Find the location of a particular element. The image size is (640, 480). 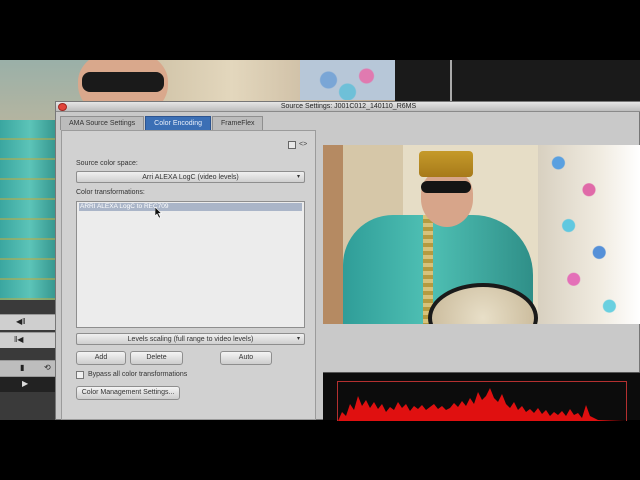

window-title: Source Settings: J001C012_140110_R6MS is located at coordinates (348, 106).